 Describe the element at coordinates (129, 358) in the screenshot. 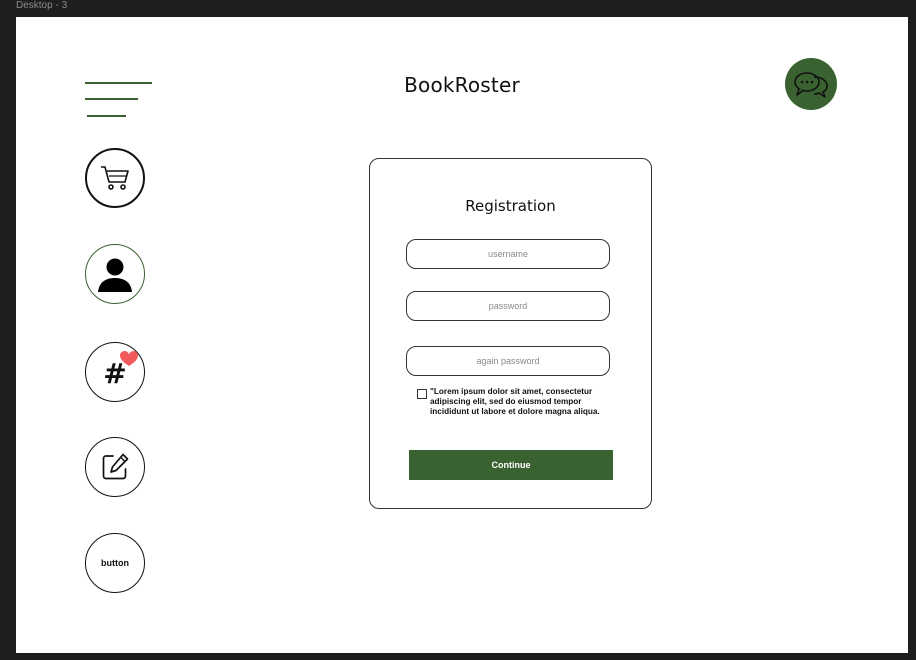

I see `heart-icon` at that location.